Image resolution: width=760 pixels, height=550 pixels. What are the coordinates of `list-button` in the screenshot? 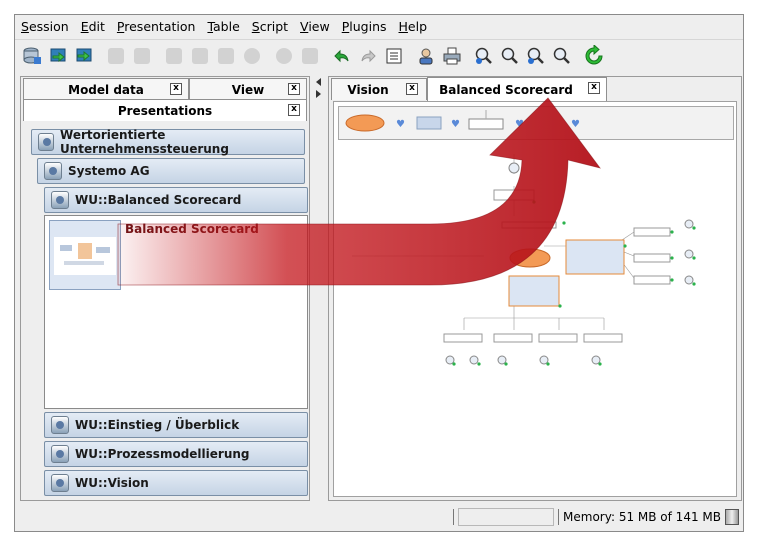 It's located at (394, 56).